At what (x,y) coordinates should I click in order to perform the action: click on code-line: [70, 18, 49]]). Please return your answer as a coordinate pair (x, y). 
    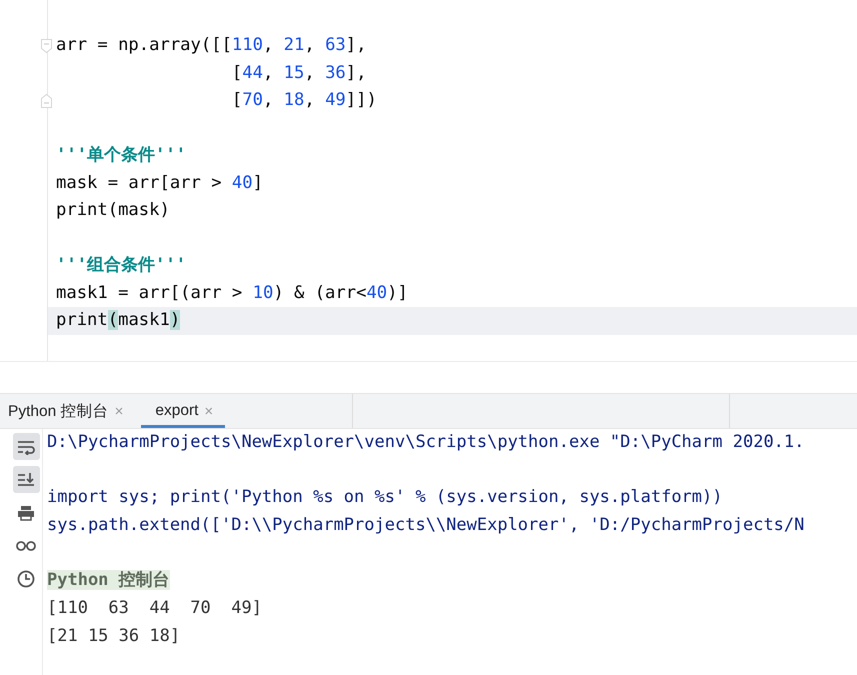
    Looking at the image, I should click on (304, 100).